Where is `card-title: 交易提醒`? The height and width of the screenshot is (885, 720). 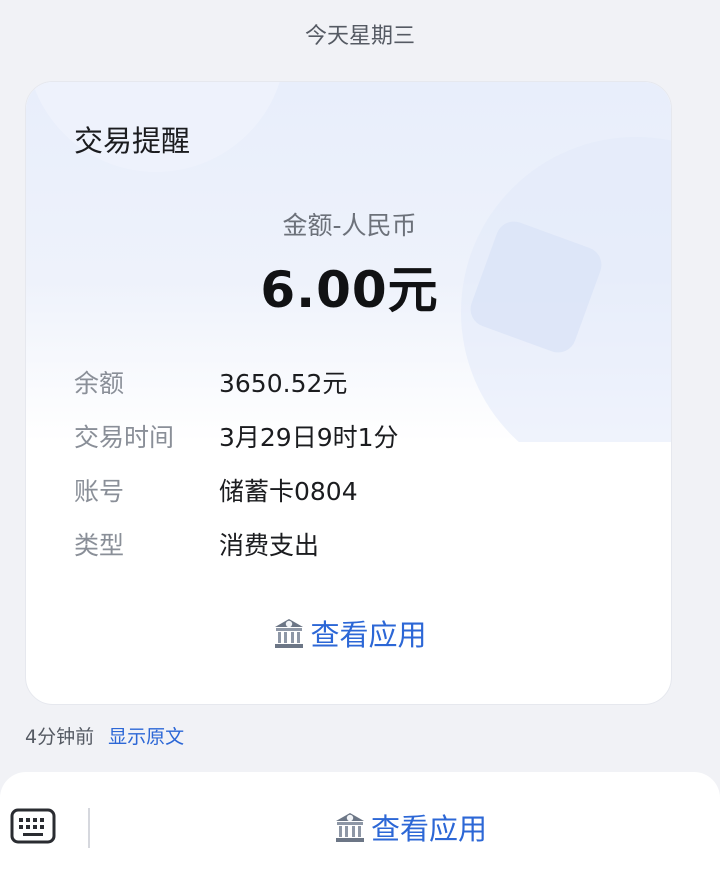 card-title: 交易提醒 is located at coordinates (132, 141).